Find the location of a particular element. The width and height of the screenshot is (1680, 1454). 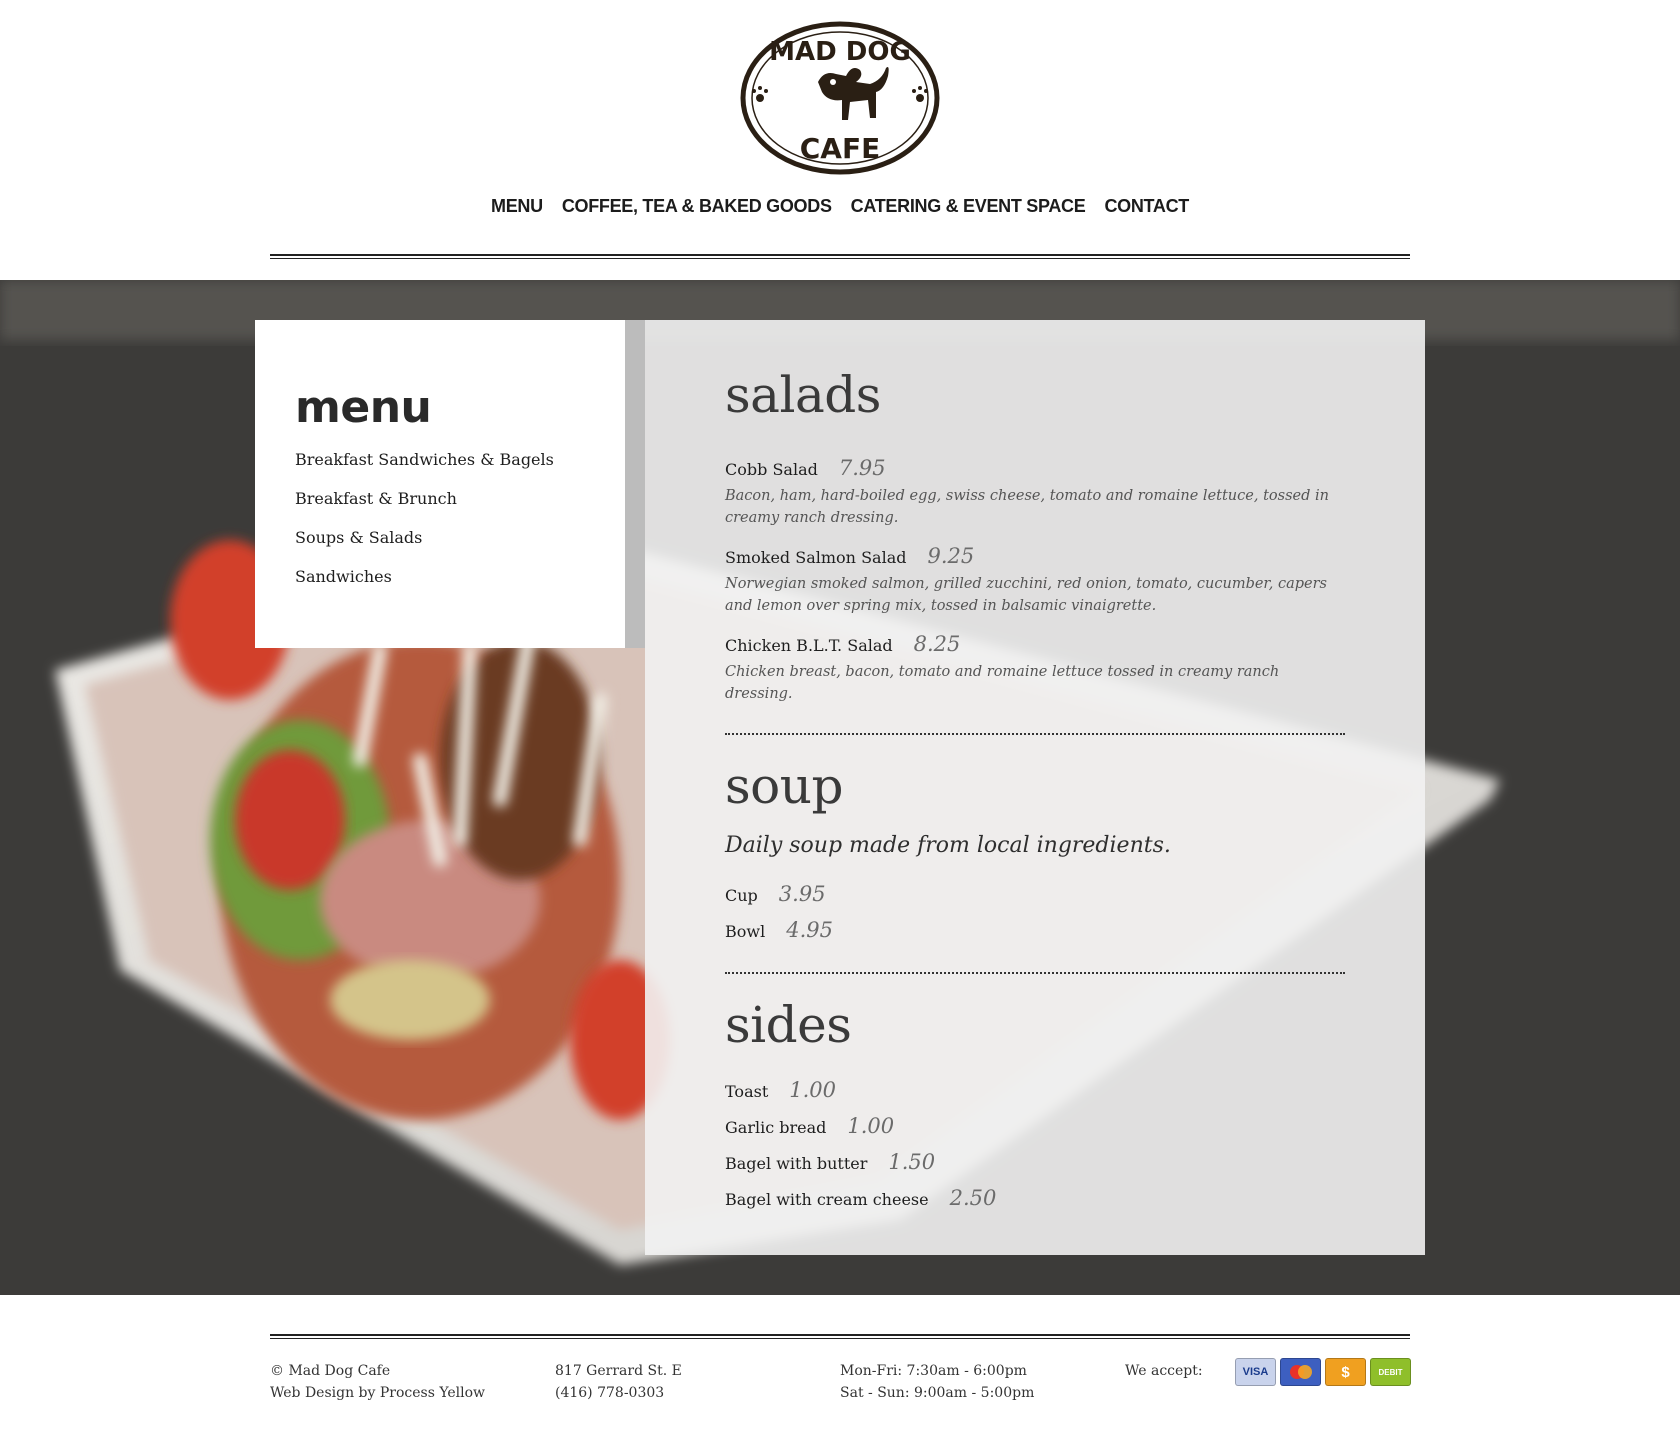

item-name: Garlic bread is located at coordinates (776, 1127).